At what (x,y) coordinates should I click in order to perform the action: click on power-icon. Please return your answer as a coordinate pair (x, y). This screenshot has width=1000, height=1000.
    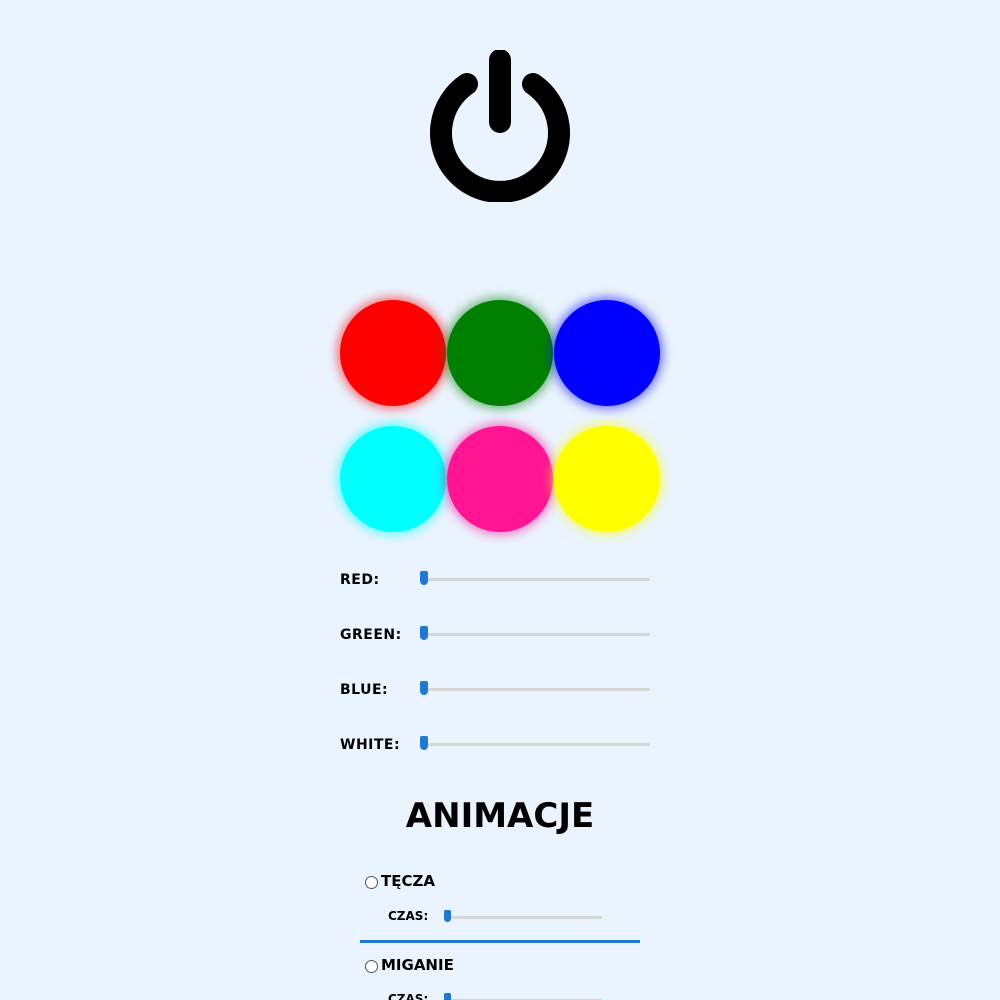
    Looking at the image, I should click on (500, 126).